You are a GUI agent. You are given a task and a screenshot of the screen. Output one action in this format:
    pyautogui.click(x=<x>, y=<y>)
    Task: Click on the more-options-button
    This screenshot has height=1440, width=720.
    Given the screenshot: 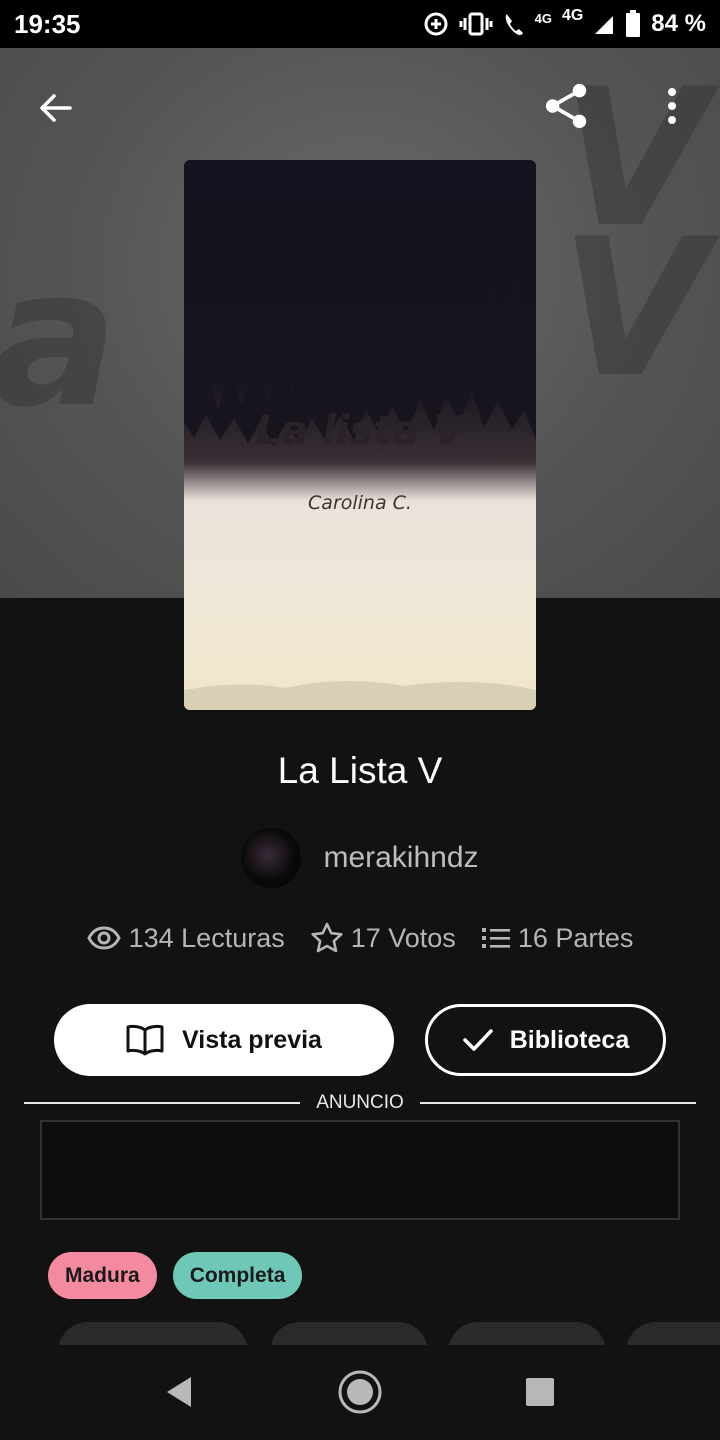 What is the action you would take?
    pyautogui.click(x=672, y=106)
    